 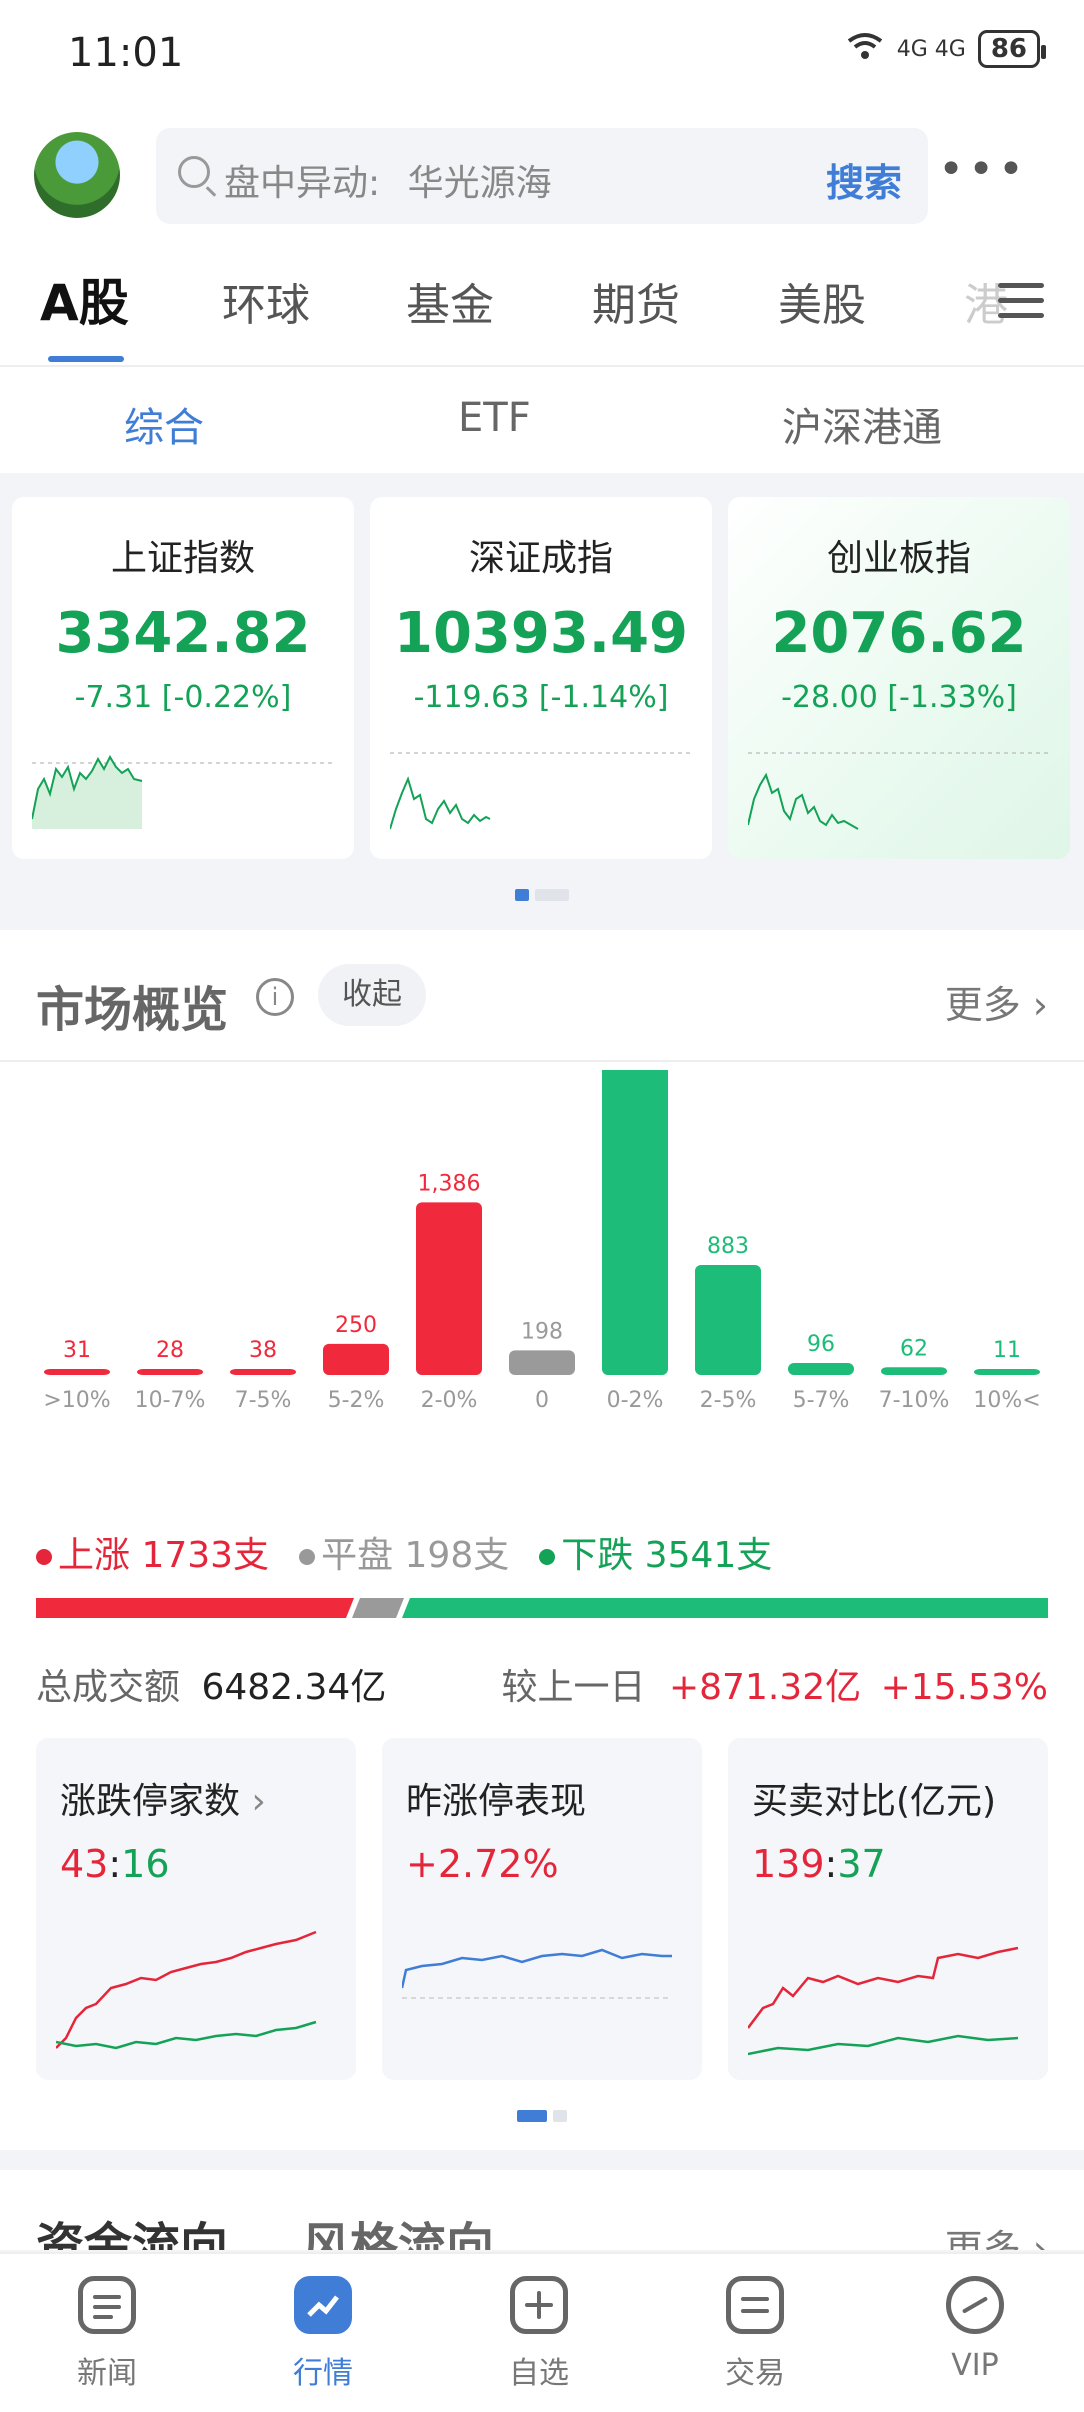 What do you see at coordinates (539, 2305) in the screenshot?
I see `plus-icon` at bounding box center [539, 2305].